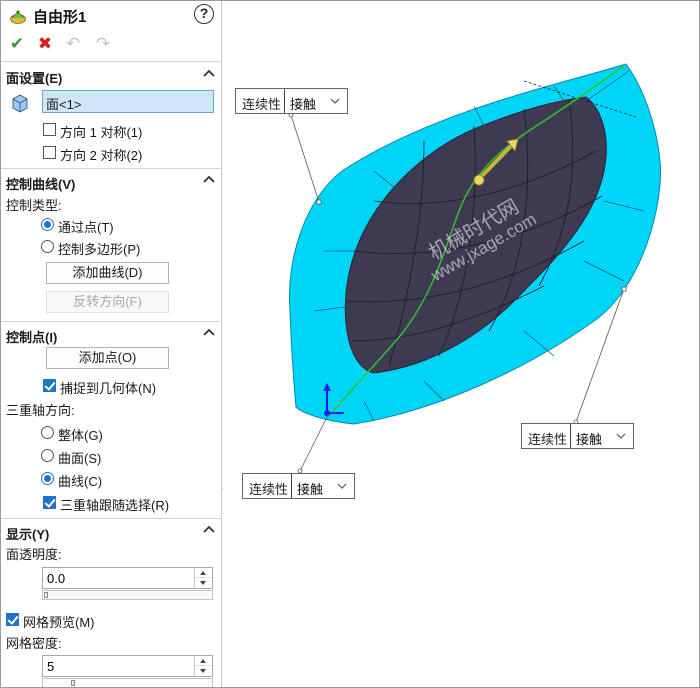  What do you see at coordinates (204, 14) in the screenshot?
I see `help-icon: ?` at bounding box center [204, 14].